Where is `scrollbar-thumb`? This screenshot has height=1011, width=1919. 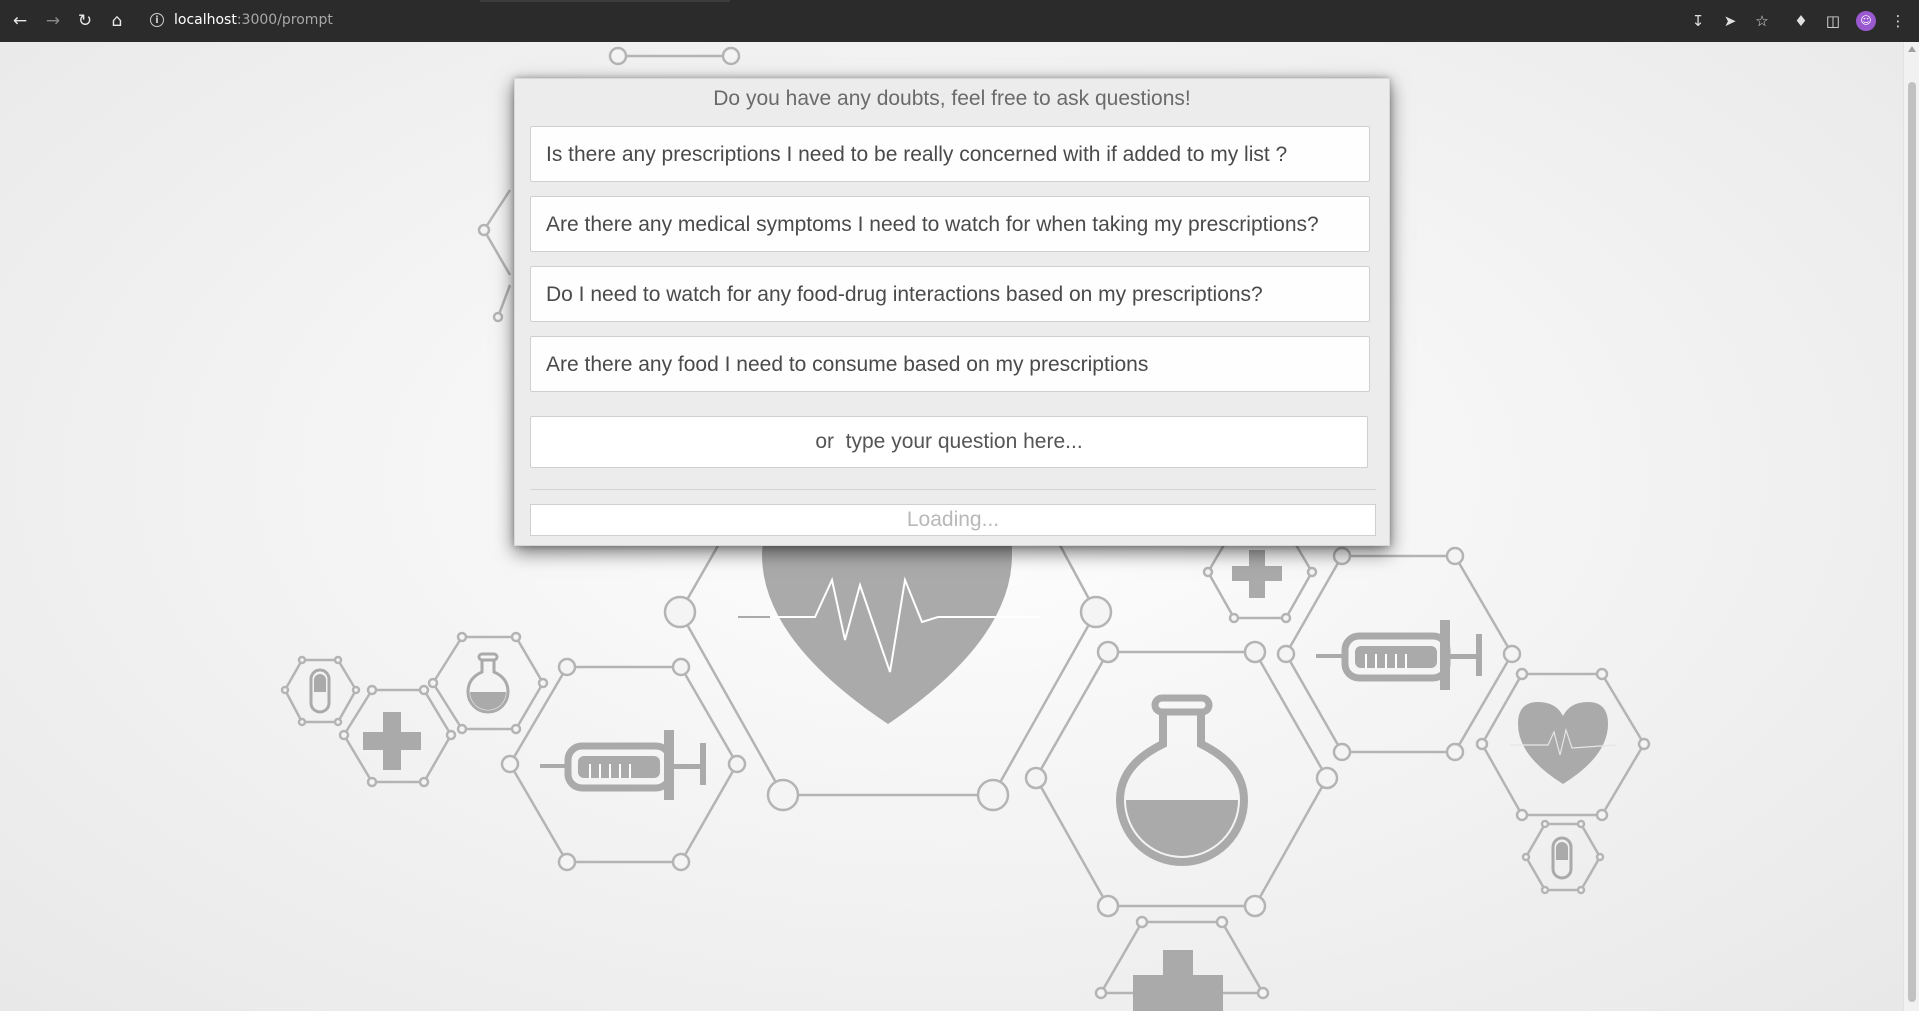
scrollbar-thumb is located at coordinates (1912, 542).